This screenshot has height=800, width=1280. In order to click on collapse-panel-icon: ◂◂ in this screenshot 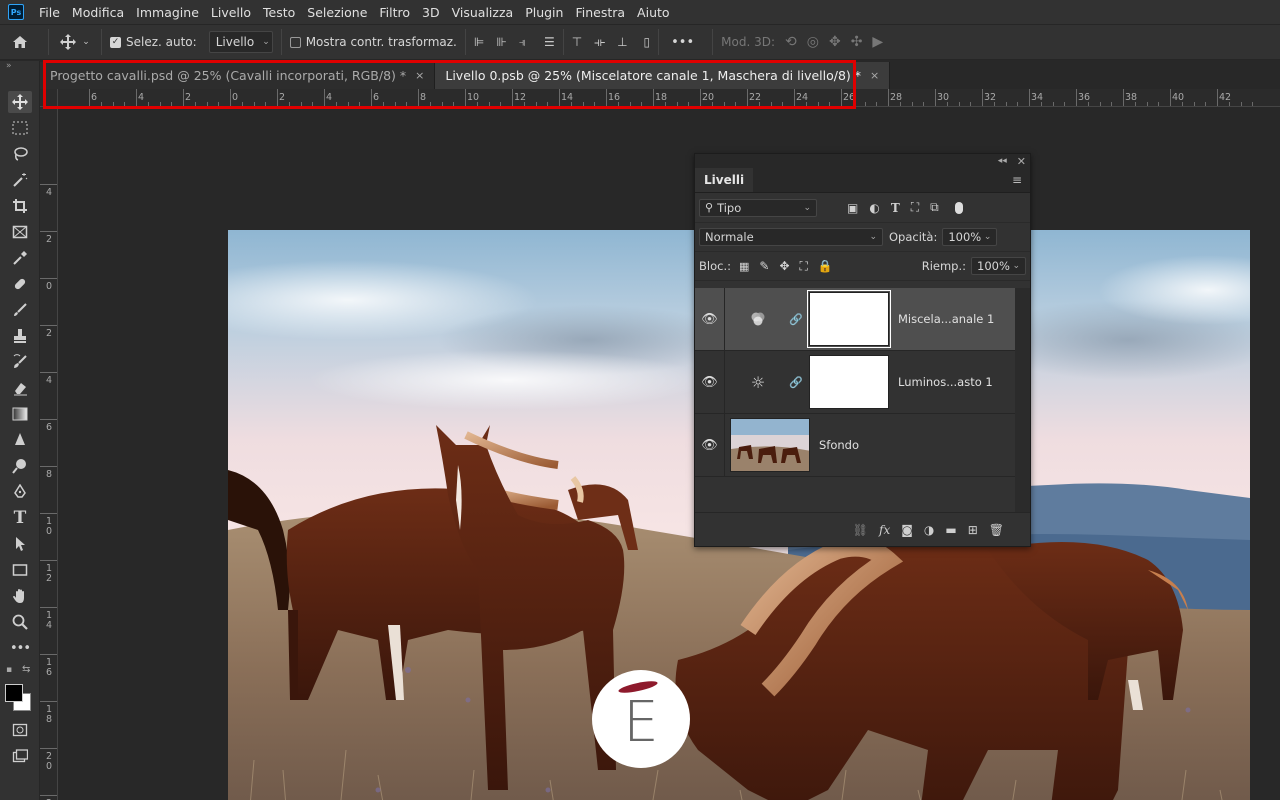, I will do `click(1002, 161)`.